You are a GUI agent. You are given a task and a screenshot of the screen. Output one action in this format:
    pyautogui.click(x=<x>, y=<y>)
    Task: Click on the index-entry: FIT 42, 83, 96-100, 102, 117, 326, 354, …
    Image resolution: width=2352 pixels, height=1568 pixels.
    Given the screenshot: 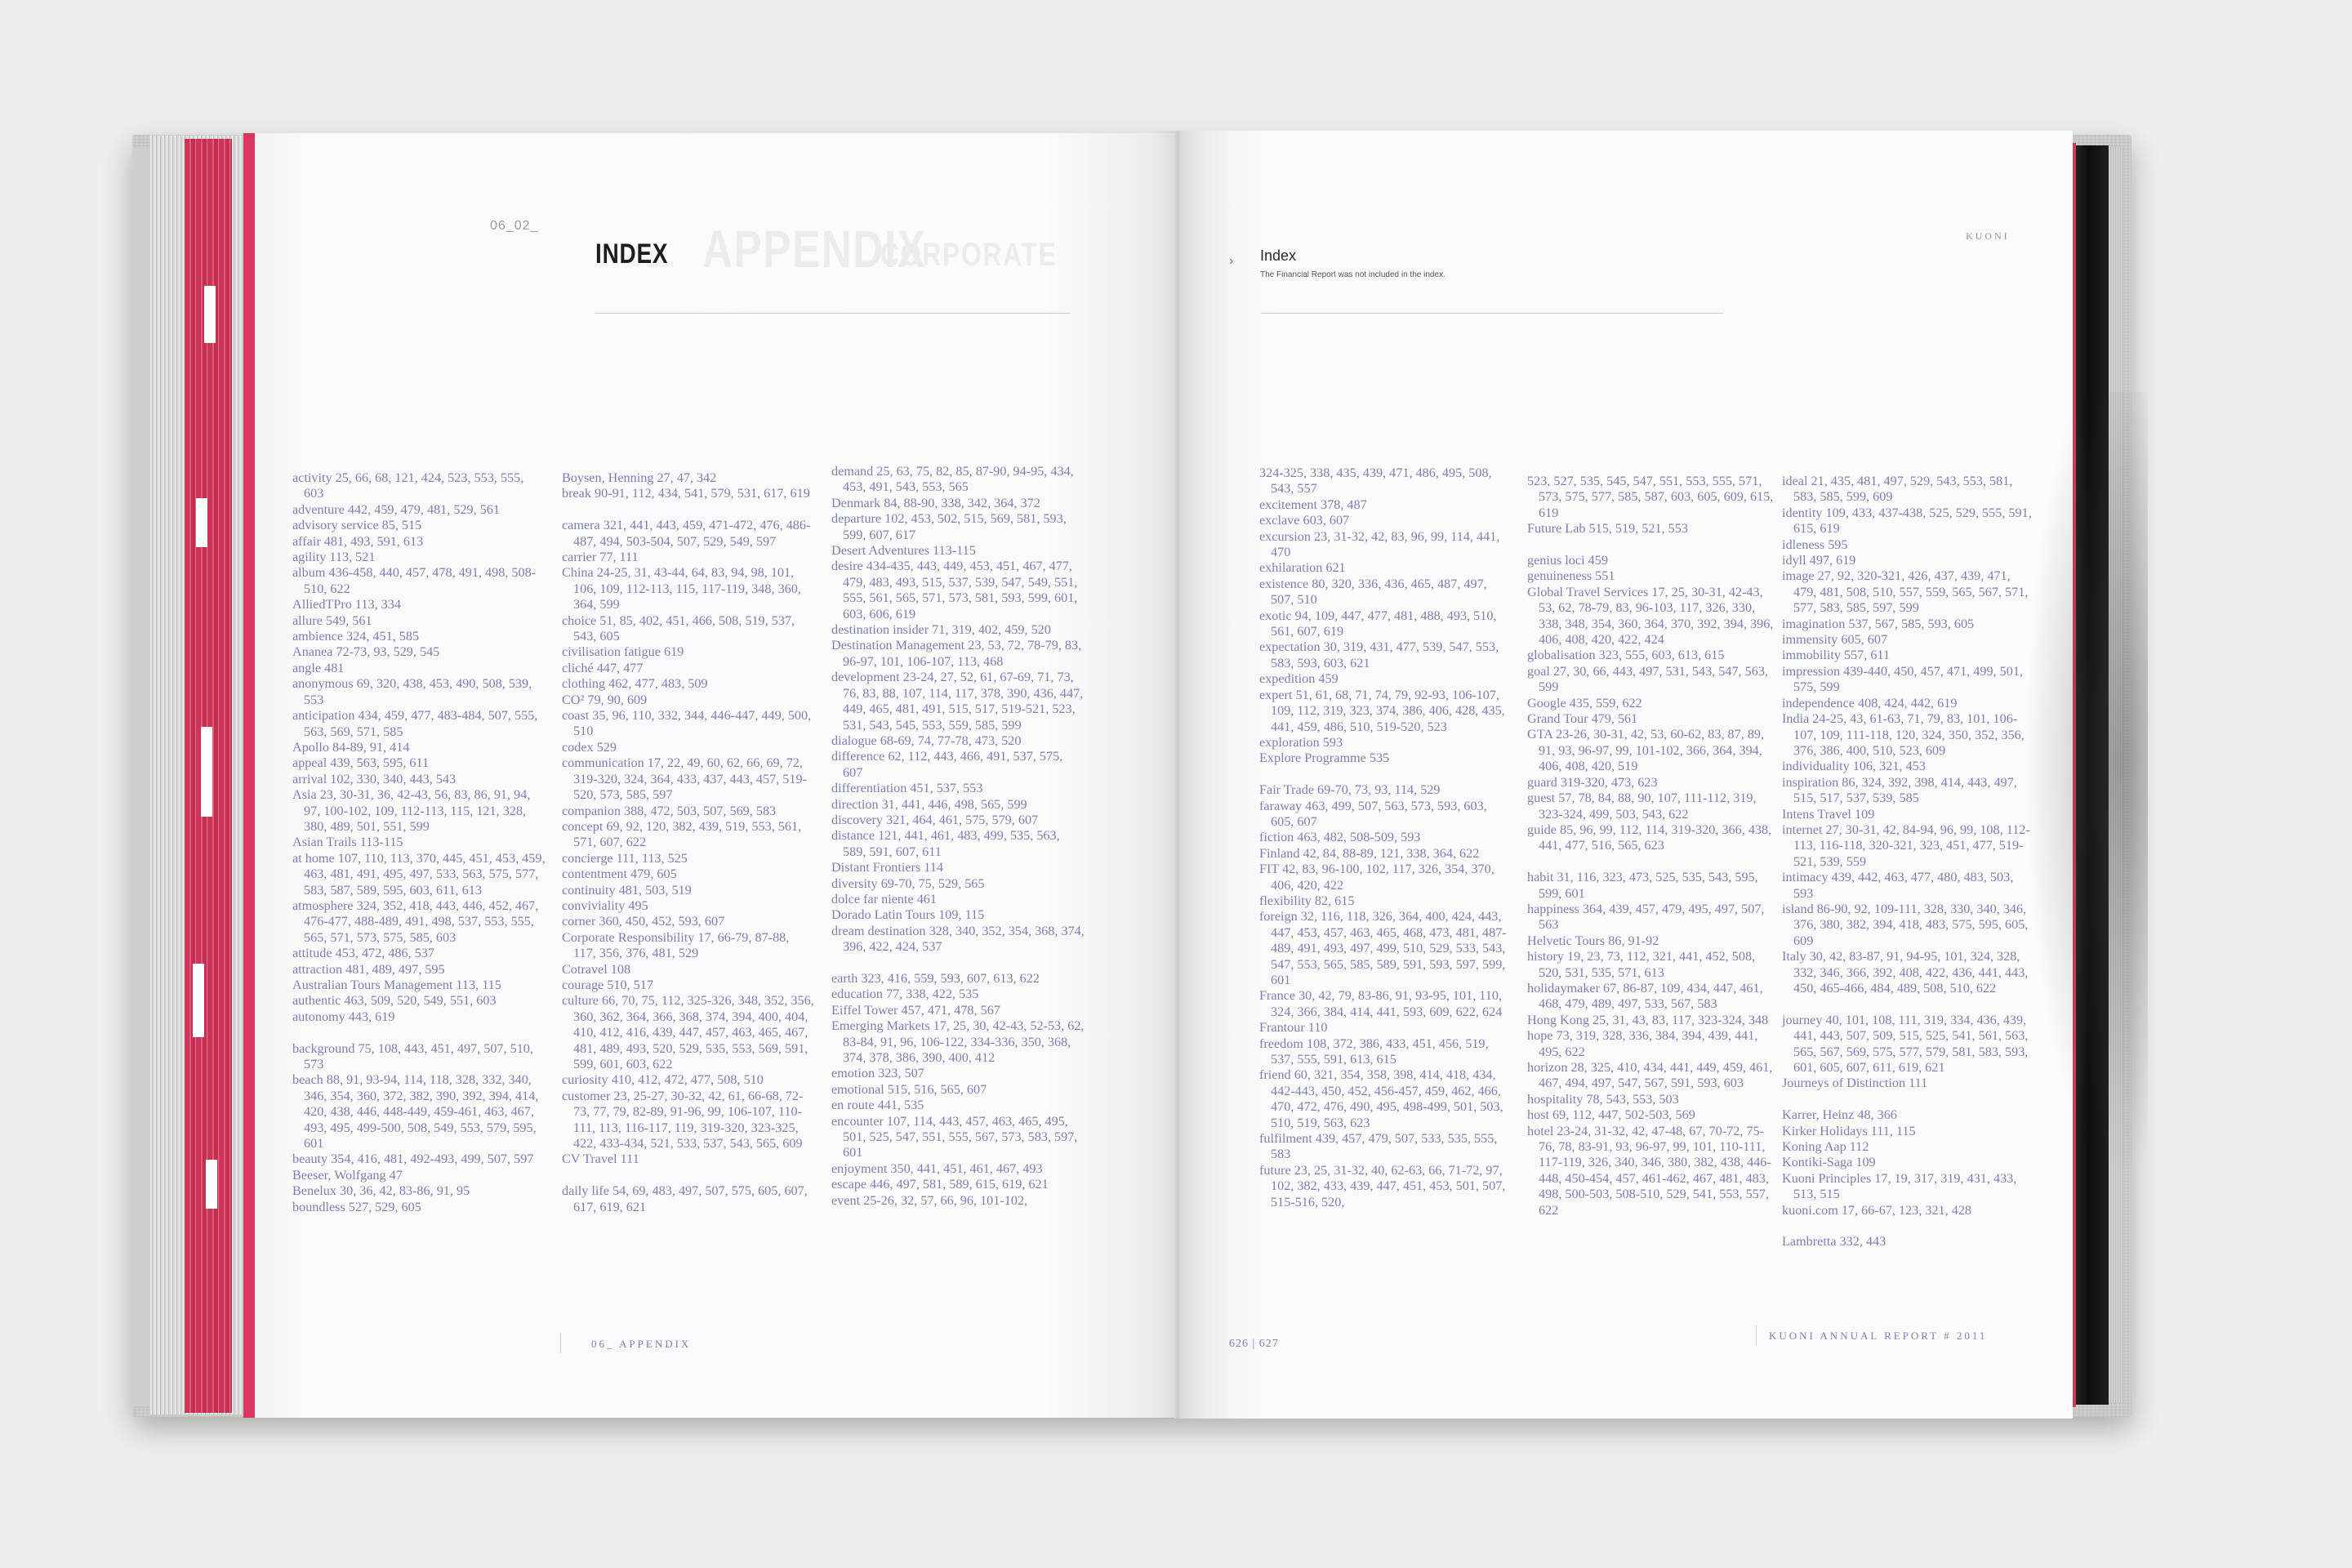 What is the action you would take?
    pyautogui.click(x=1376, y=878)
    